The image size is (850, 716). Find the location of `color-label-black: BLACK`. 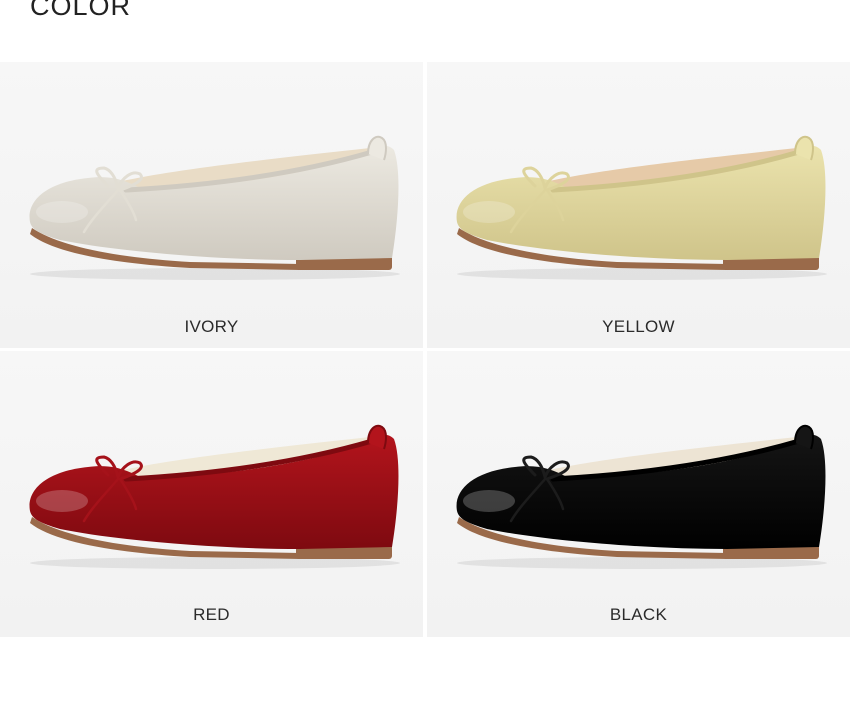

color-label-black: BLACK is located at coordinates (638, 614).